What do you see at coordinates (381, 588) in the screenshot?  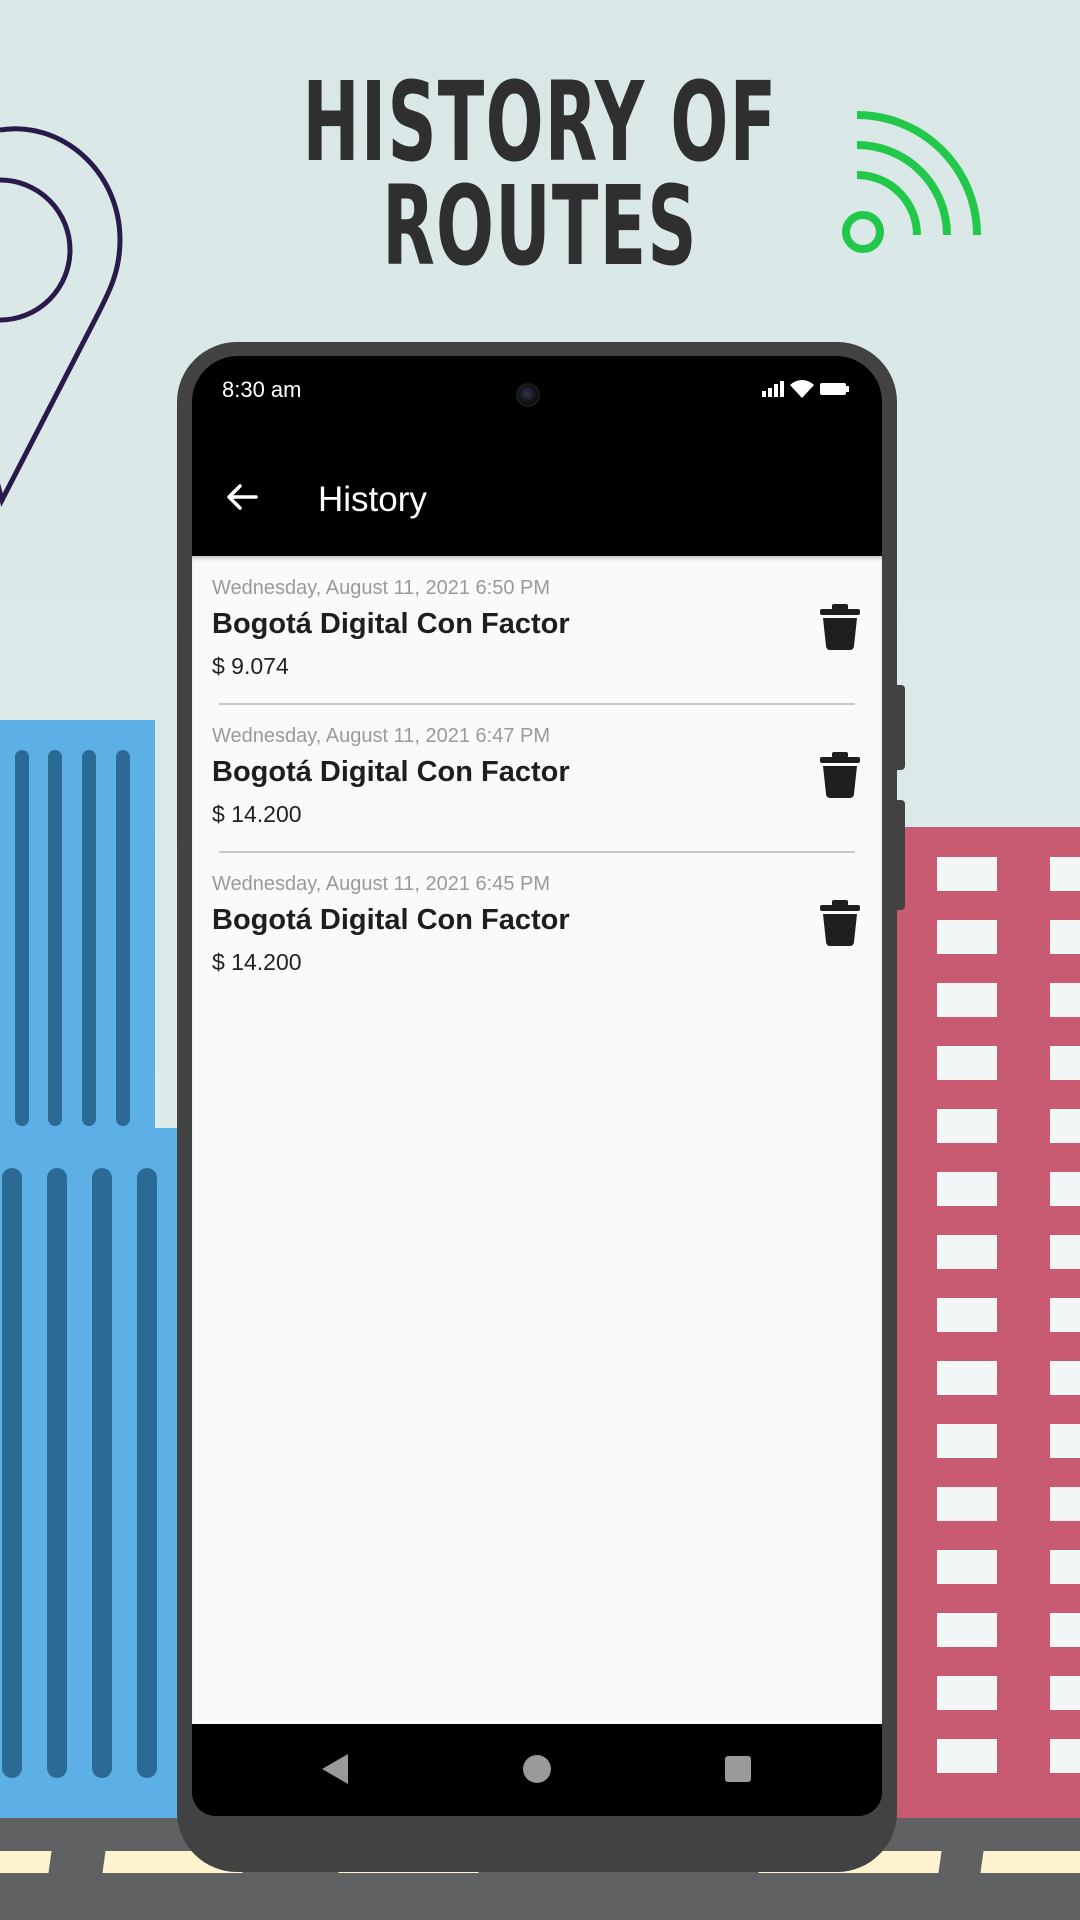 I see `item-date: Wednesday, August 11, 2021 6:50 PM` at bounding box center [381, 588].